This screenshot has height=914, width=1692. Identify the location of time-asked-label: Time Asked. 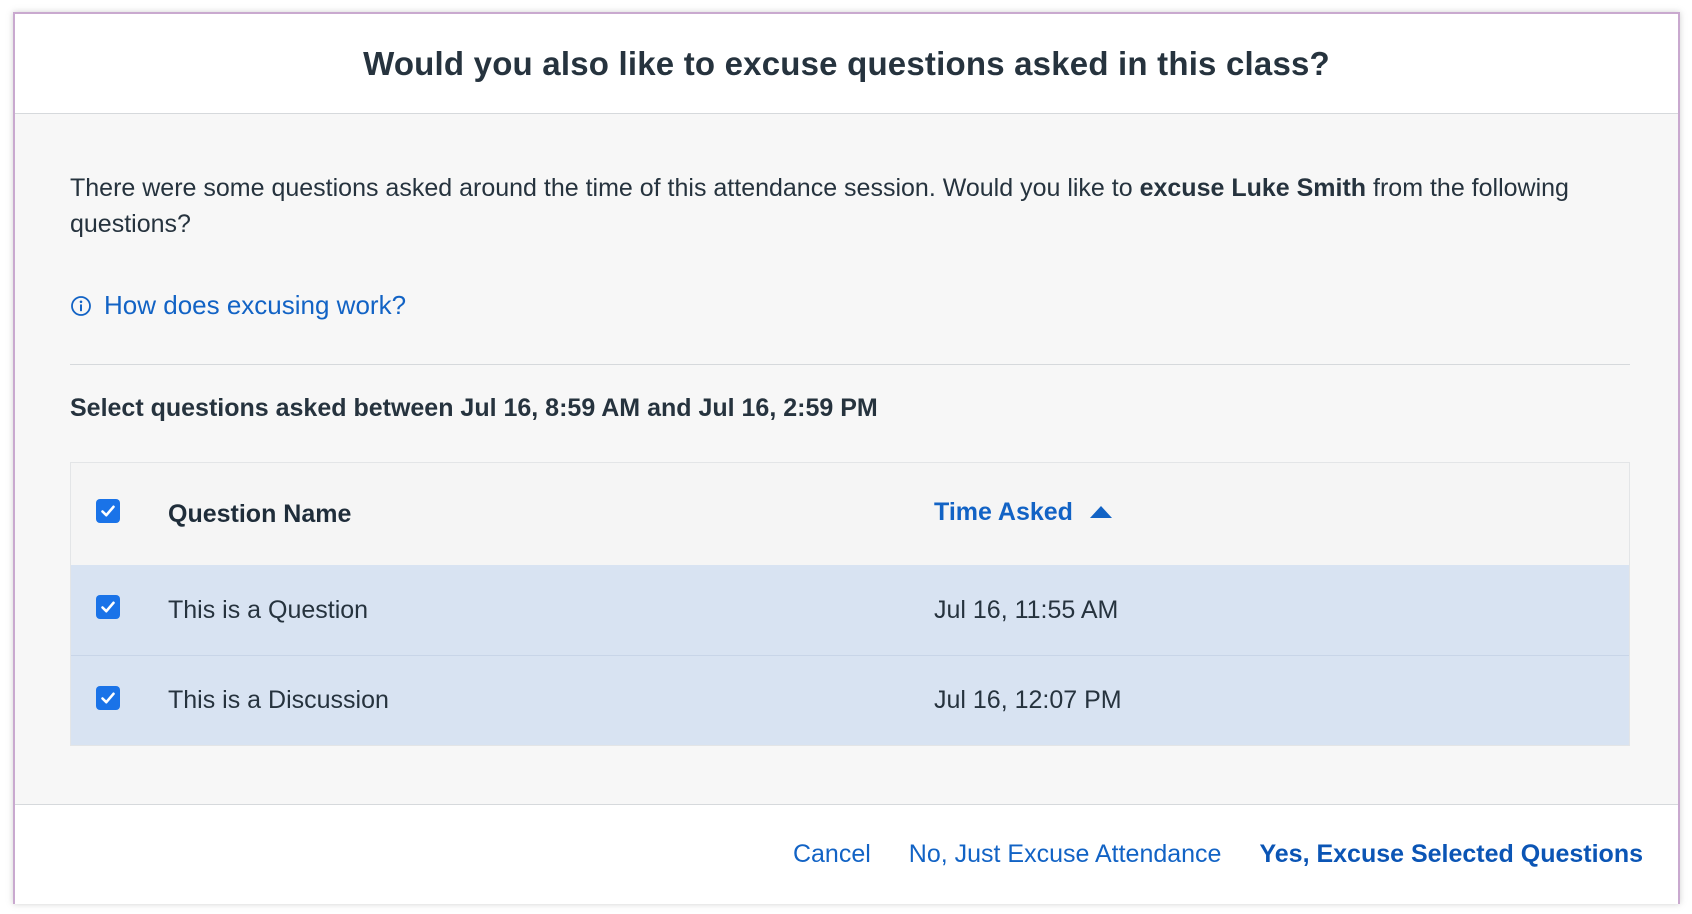
(1003, 511).